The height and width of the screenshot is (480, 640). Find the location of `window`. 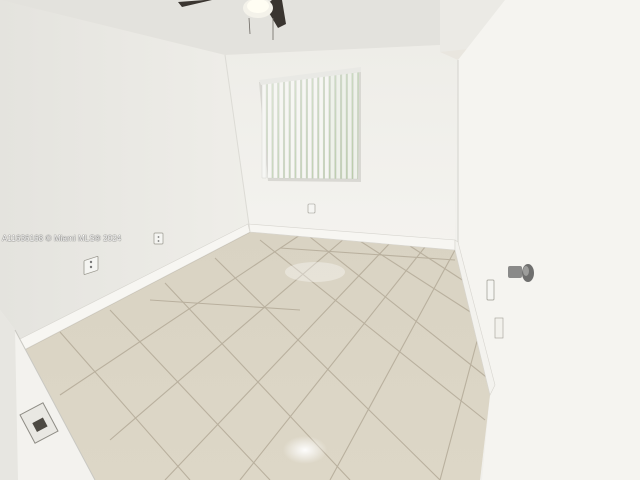

window is located at coordinates (310, 124).